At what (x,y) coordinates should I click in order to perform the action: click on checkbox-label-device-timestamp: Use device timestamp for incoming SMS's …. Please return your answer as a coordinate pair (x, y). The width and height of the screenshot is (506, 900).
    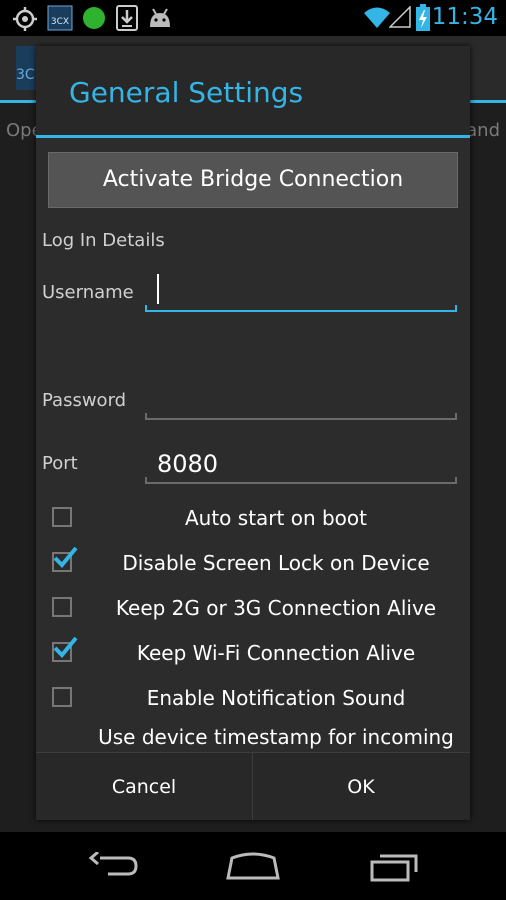
    Looking at the image, I should click on (276, 738).